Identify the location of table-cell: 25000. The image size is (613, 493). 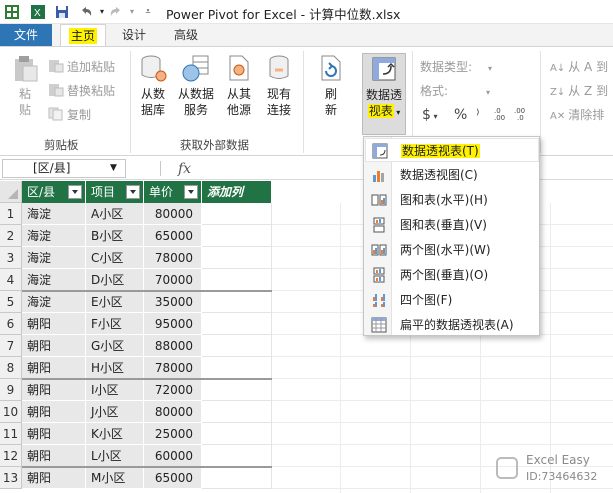
(173, 434).